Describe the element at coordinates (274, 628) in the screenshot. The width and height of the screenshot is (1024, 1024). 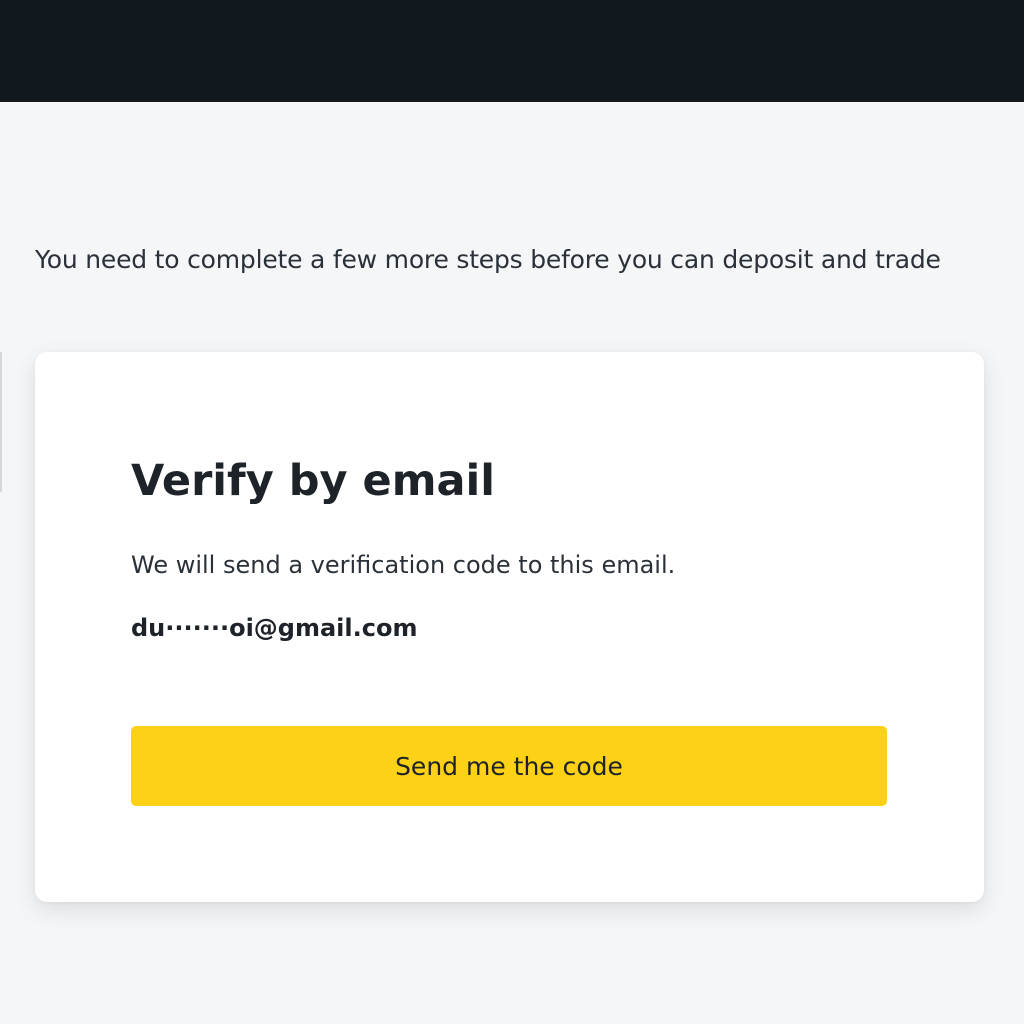
I see `masked-email: du·······oi@gmail.com` at that location.